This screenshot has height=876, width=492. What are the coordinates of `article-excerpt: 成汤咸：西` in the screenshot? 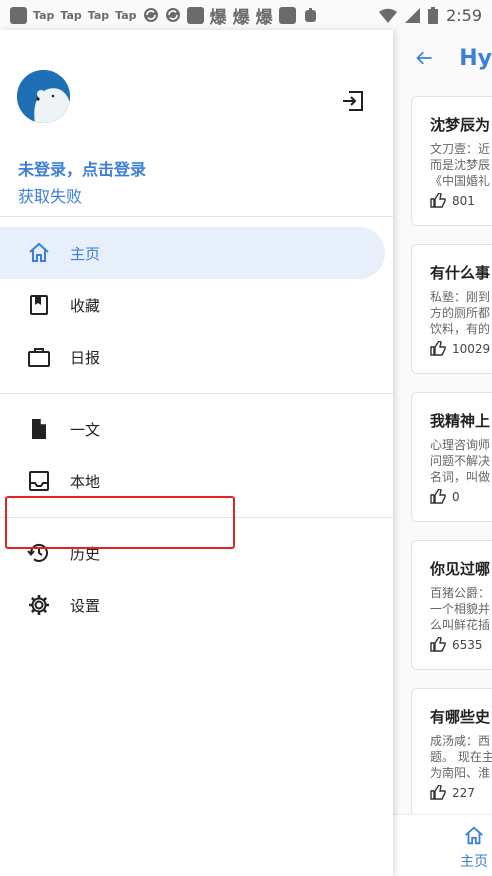 It's located at (460, 741).